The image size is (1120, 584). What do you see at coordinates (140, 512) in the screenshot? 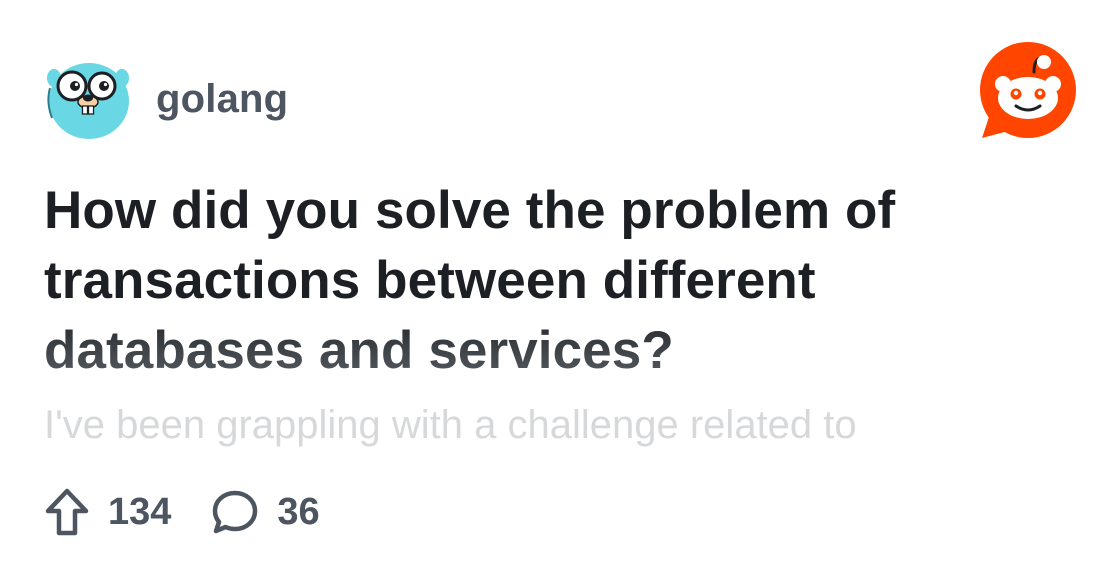
I see `upvote-count: 134` at bounding box center [140, 512].